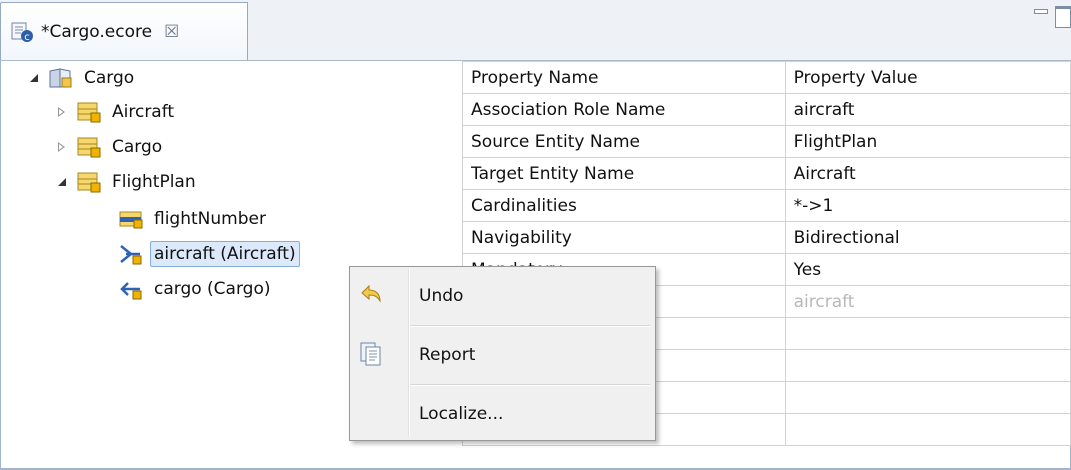 The height and width of the screenshot is (470, 1071). What do you see at coordinates (22, 32) in the screenshot?
I see `ecore-file-icon: c` at bounding box center [22, 32].